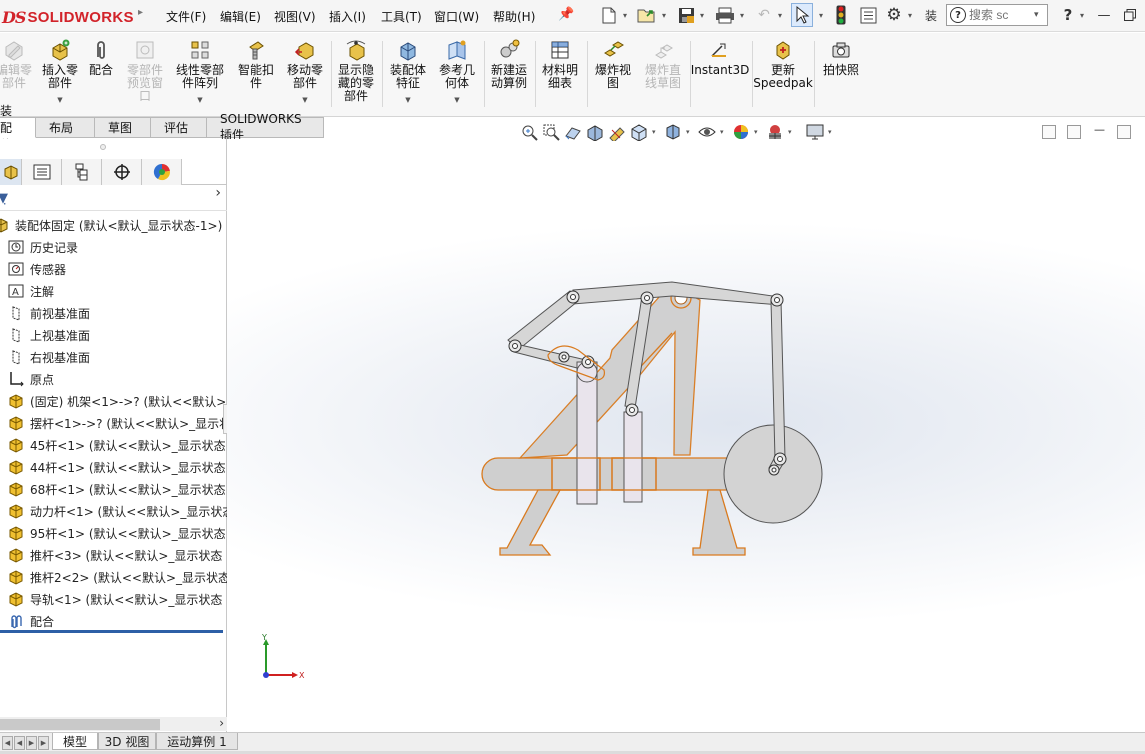 This screenshot has width=1145, height=754. What do you see at coordinates (792, 132) in the screenshot?
I see `apply-scene-dropdown-icon: ▾` at bounding box center [792, 132].